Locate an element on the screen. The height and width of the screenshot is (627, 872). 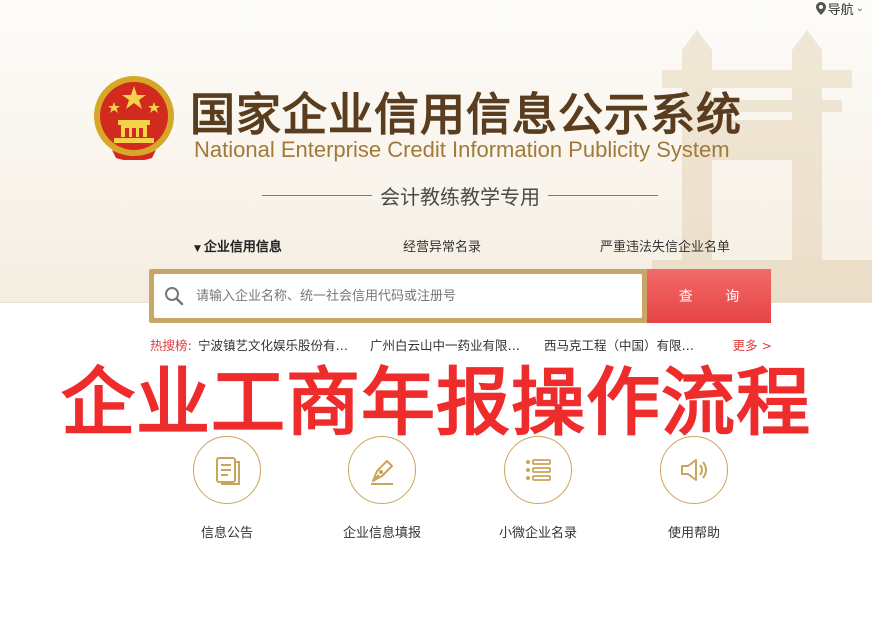
tab-abnormal-list: 经营异常名录 is located at coordinates (442, 245).